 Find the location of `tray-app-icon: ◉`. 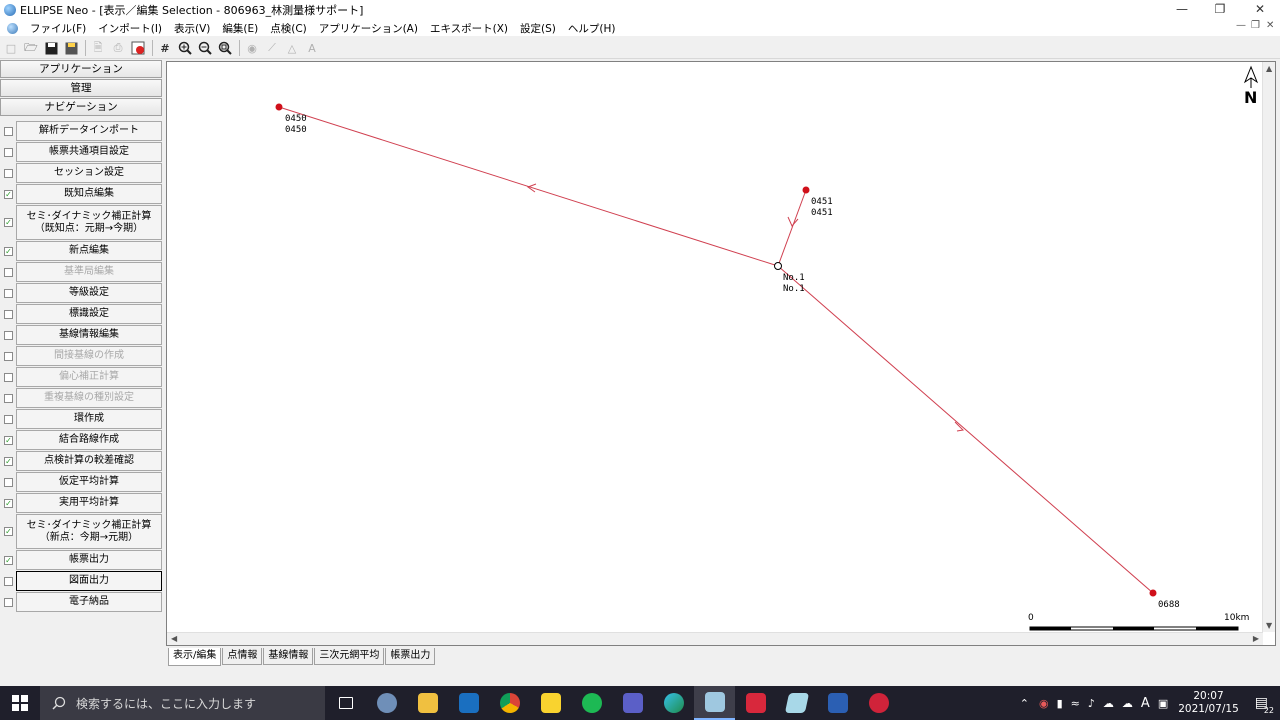

tray-app-icon: ◉ is located at coordinates (1044, 703).